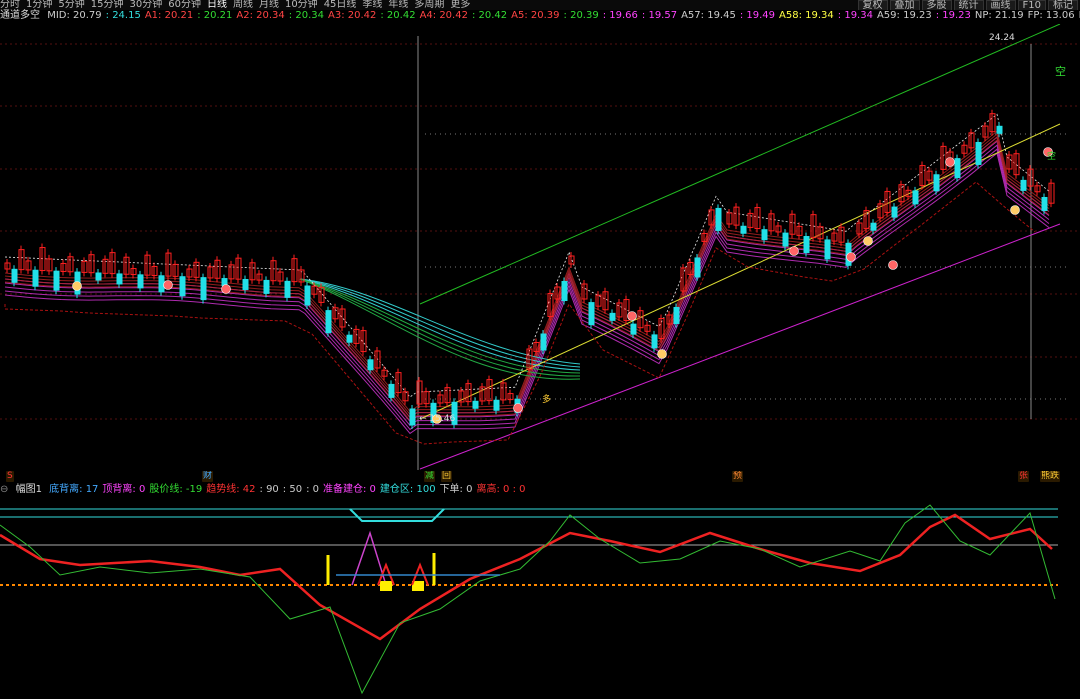 The image size is (1080, 699). I want to click on legend-item-18: A59: 19.23, so click(904, 15).